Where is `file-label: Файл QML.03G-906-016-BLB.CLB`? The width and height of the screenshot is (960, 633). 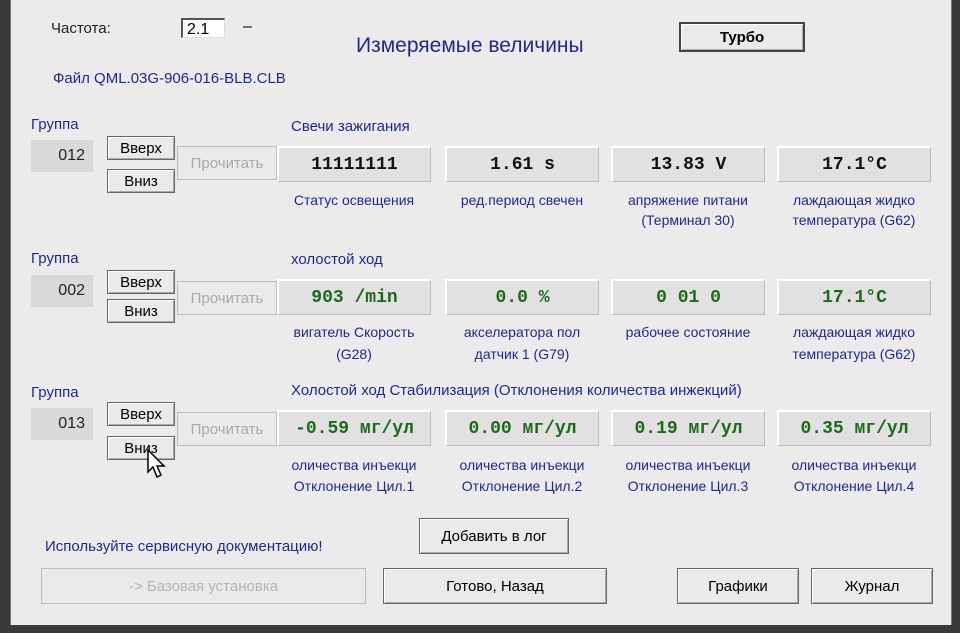
file-label: Файл QML.03G-906-016-BLB.CLB is located at coordinates (169, 78).